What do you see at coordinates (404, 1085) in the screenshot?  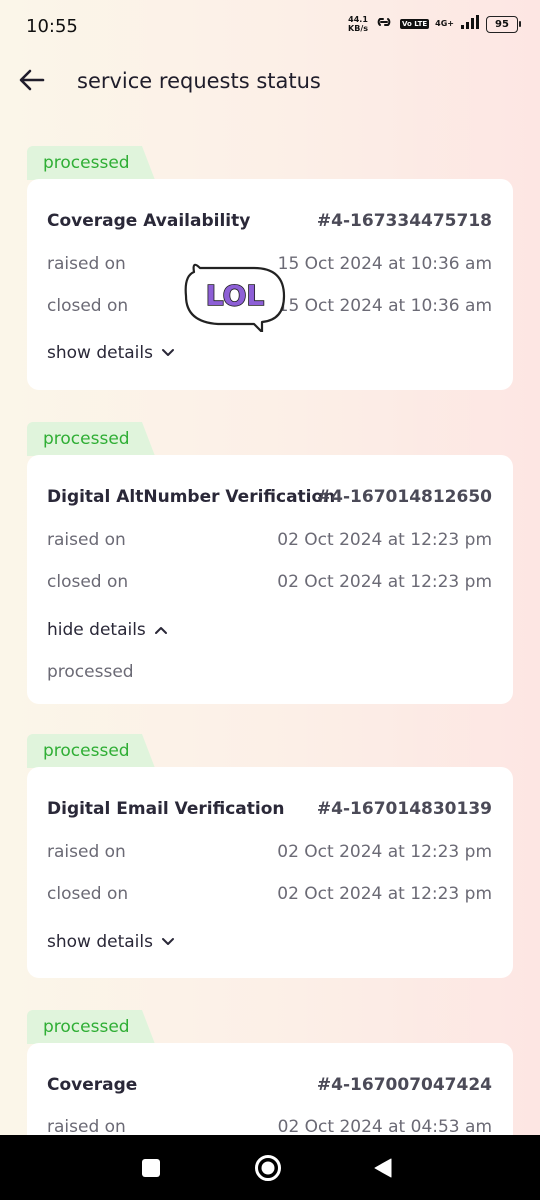 I see `request-id: #4-167007047424` at bounding box center [404, 1085].